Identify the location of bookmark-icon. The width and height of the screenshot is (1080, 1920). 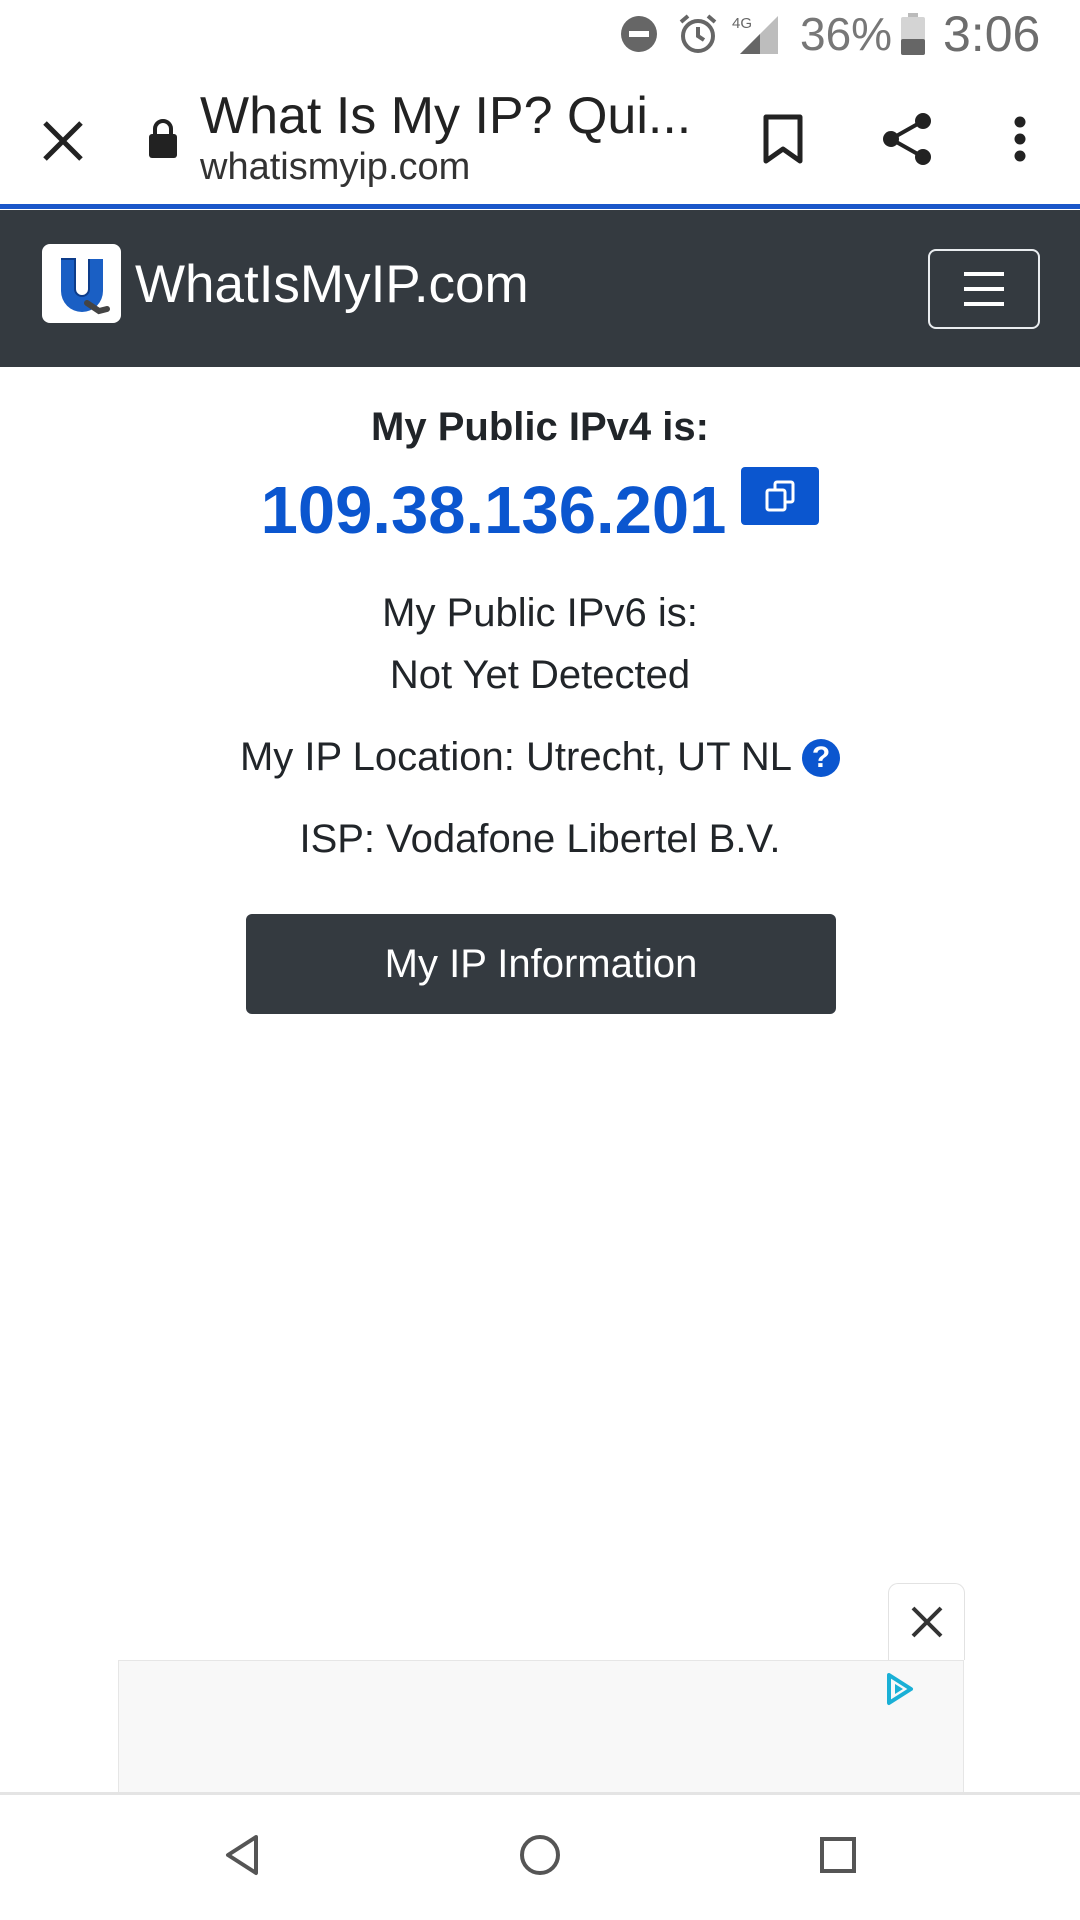
(783, 139).